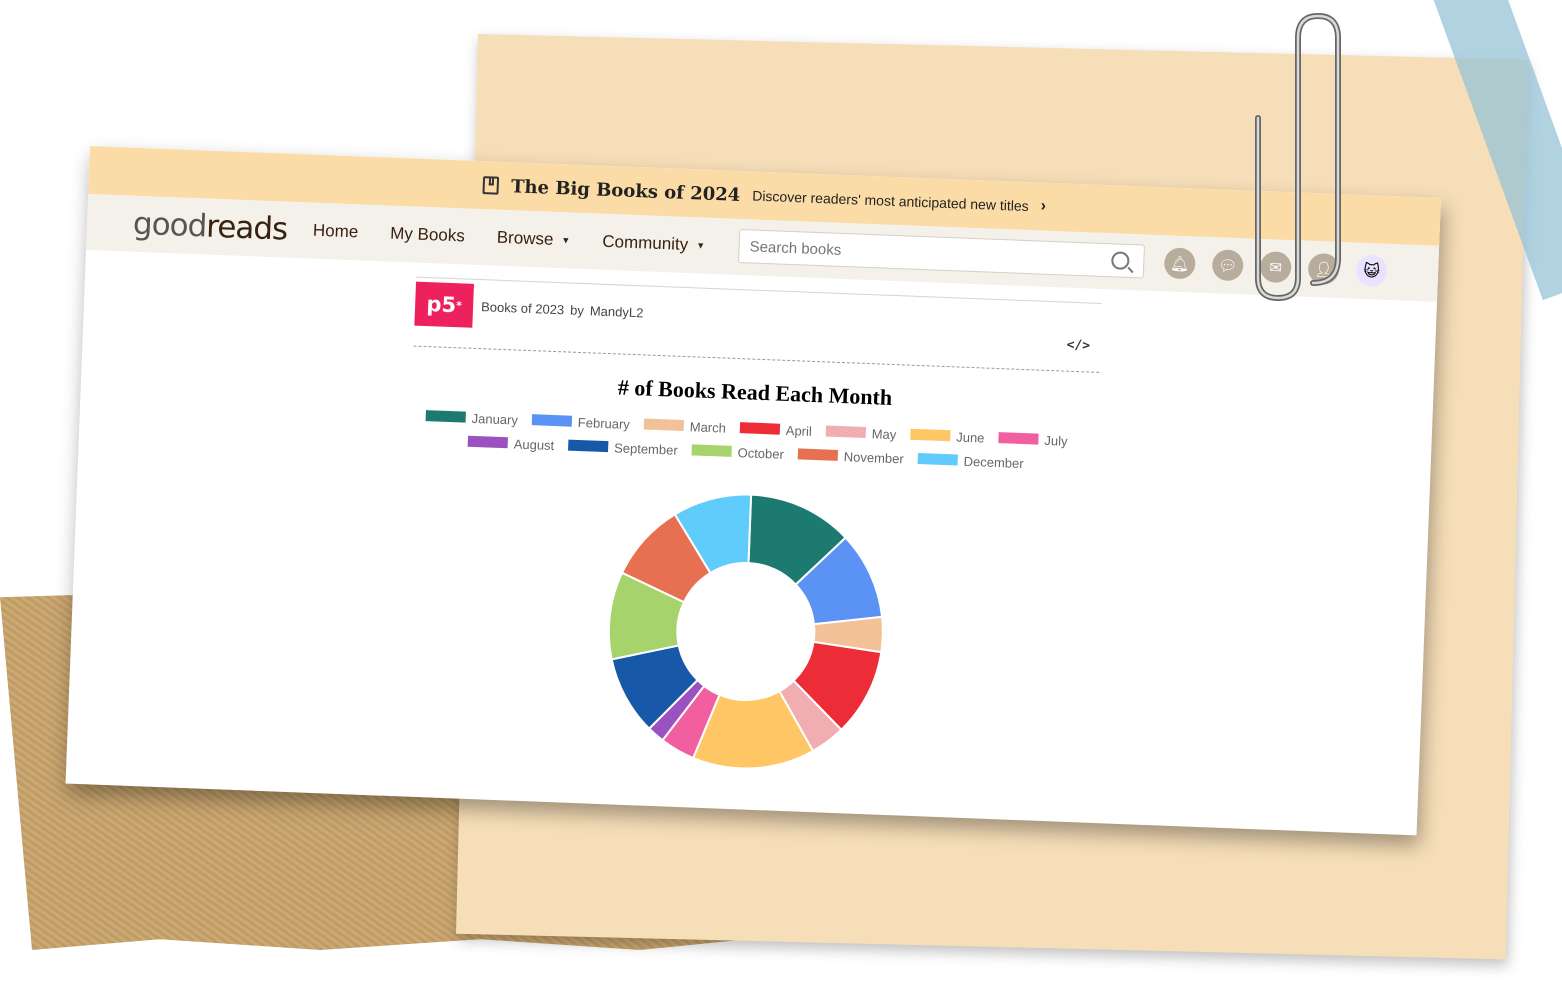 The width and height of the screenshot is (1562, 982). I want to click on legend-label-september: September, so click(646, 448).